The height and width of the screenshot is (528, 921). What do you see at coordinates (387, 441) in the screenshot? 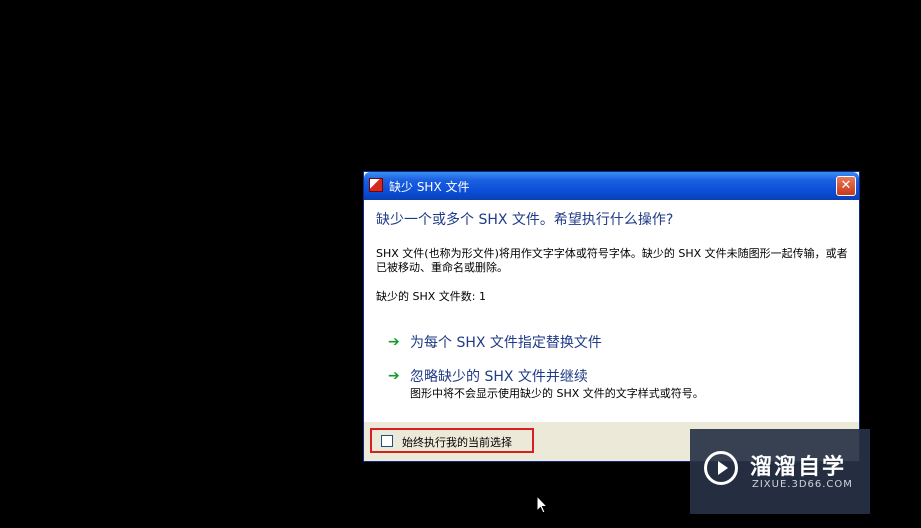
I see `always-choice-checkbox` at bounding box center [387, 441].